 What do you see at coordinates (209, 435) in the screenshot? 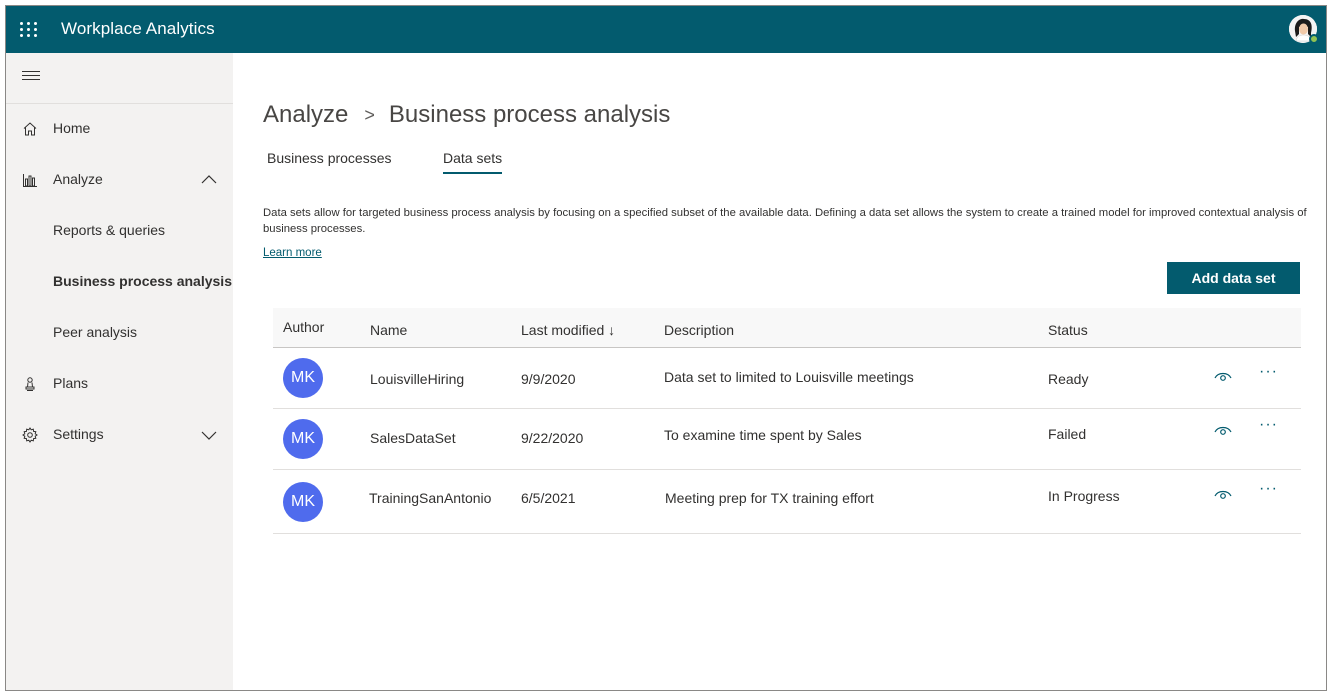
I see `chevron-down-icon` at bounding box center [209, 435].